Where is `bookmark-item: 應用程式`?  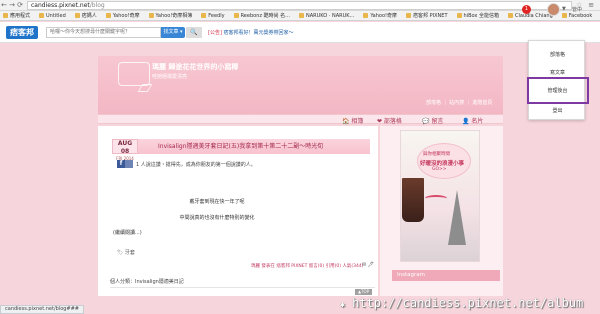
bookmark-item: 應用程式 is located at coordinates (16, 15).